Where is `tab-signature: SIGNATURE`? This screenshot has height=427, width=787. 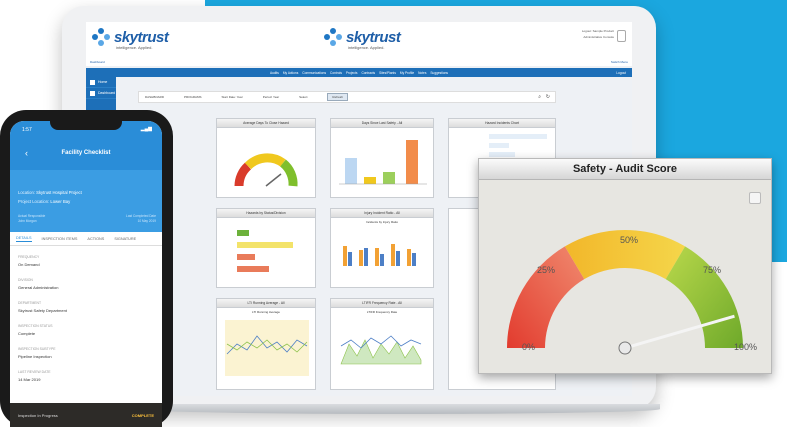
tab-signature: SIGNATURE is located at coordinates (125, 239).